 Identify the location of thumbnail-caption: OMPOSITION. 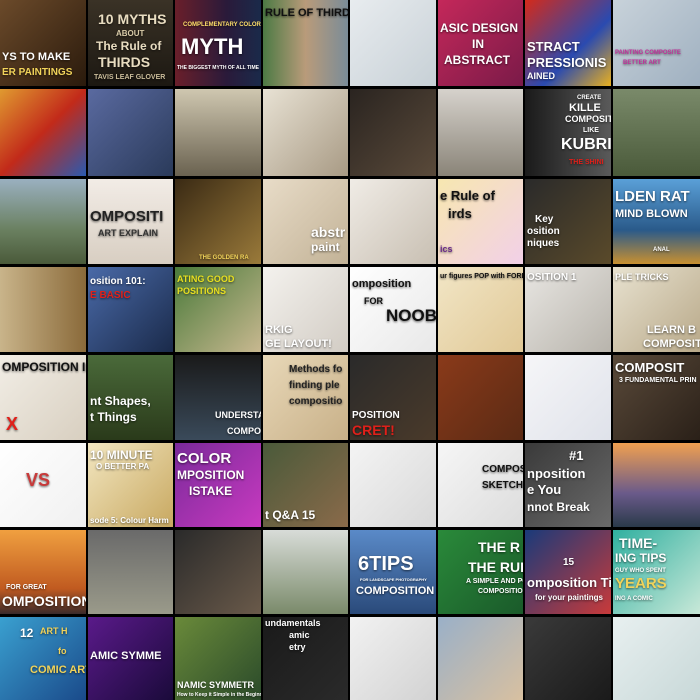
(44, 601).